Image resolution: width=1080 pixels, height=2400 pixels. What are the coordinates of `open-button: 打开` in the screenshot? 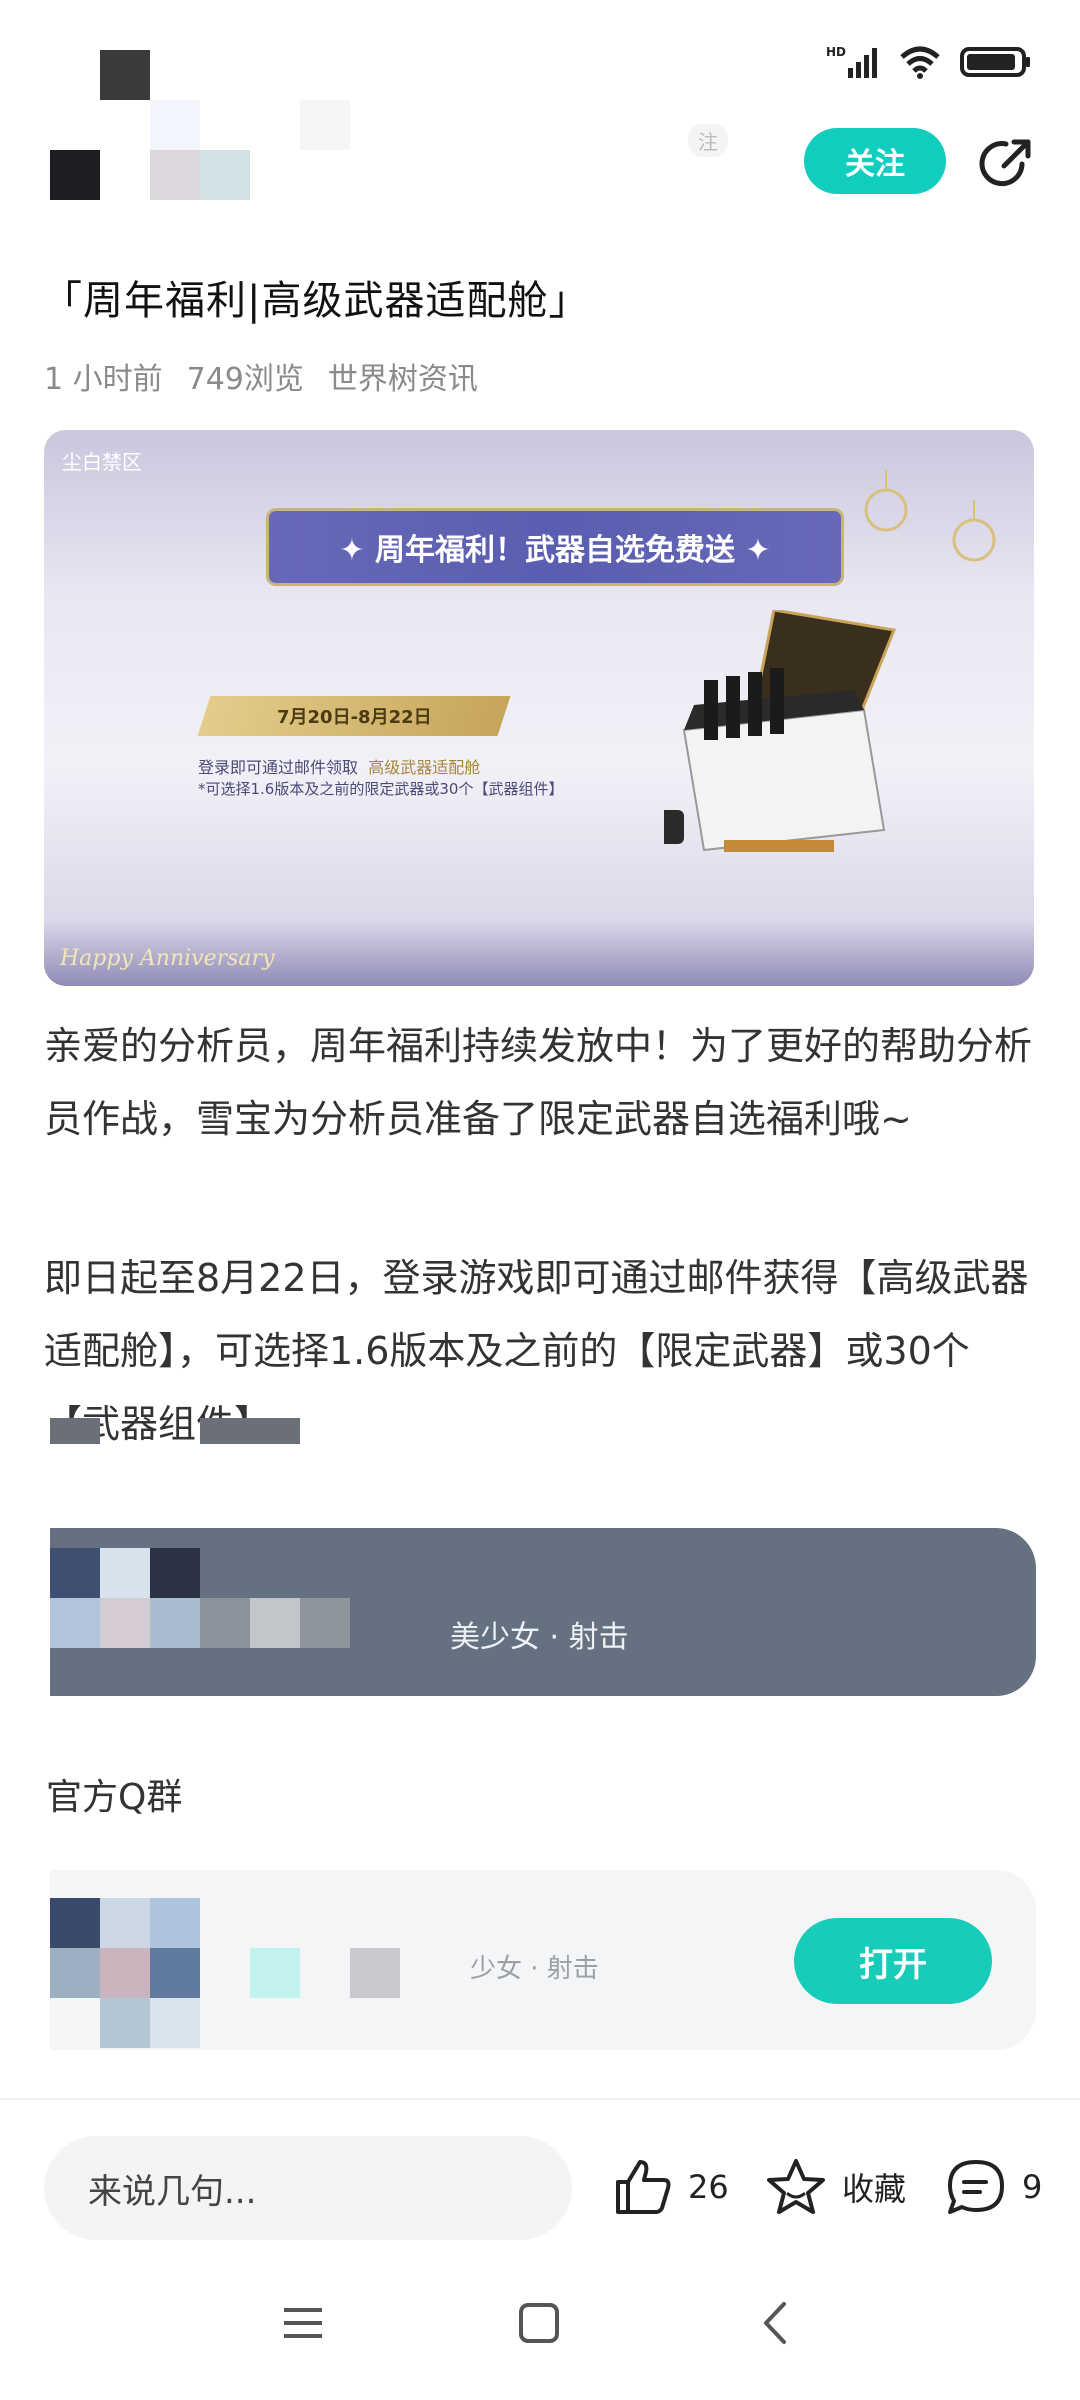 It's located at (893, 1961).